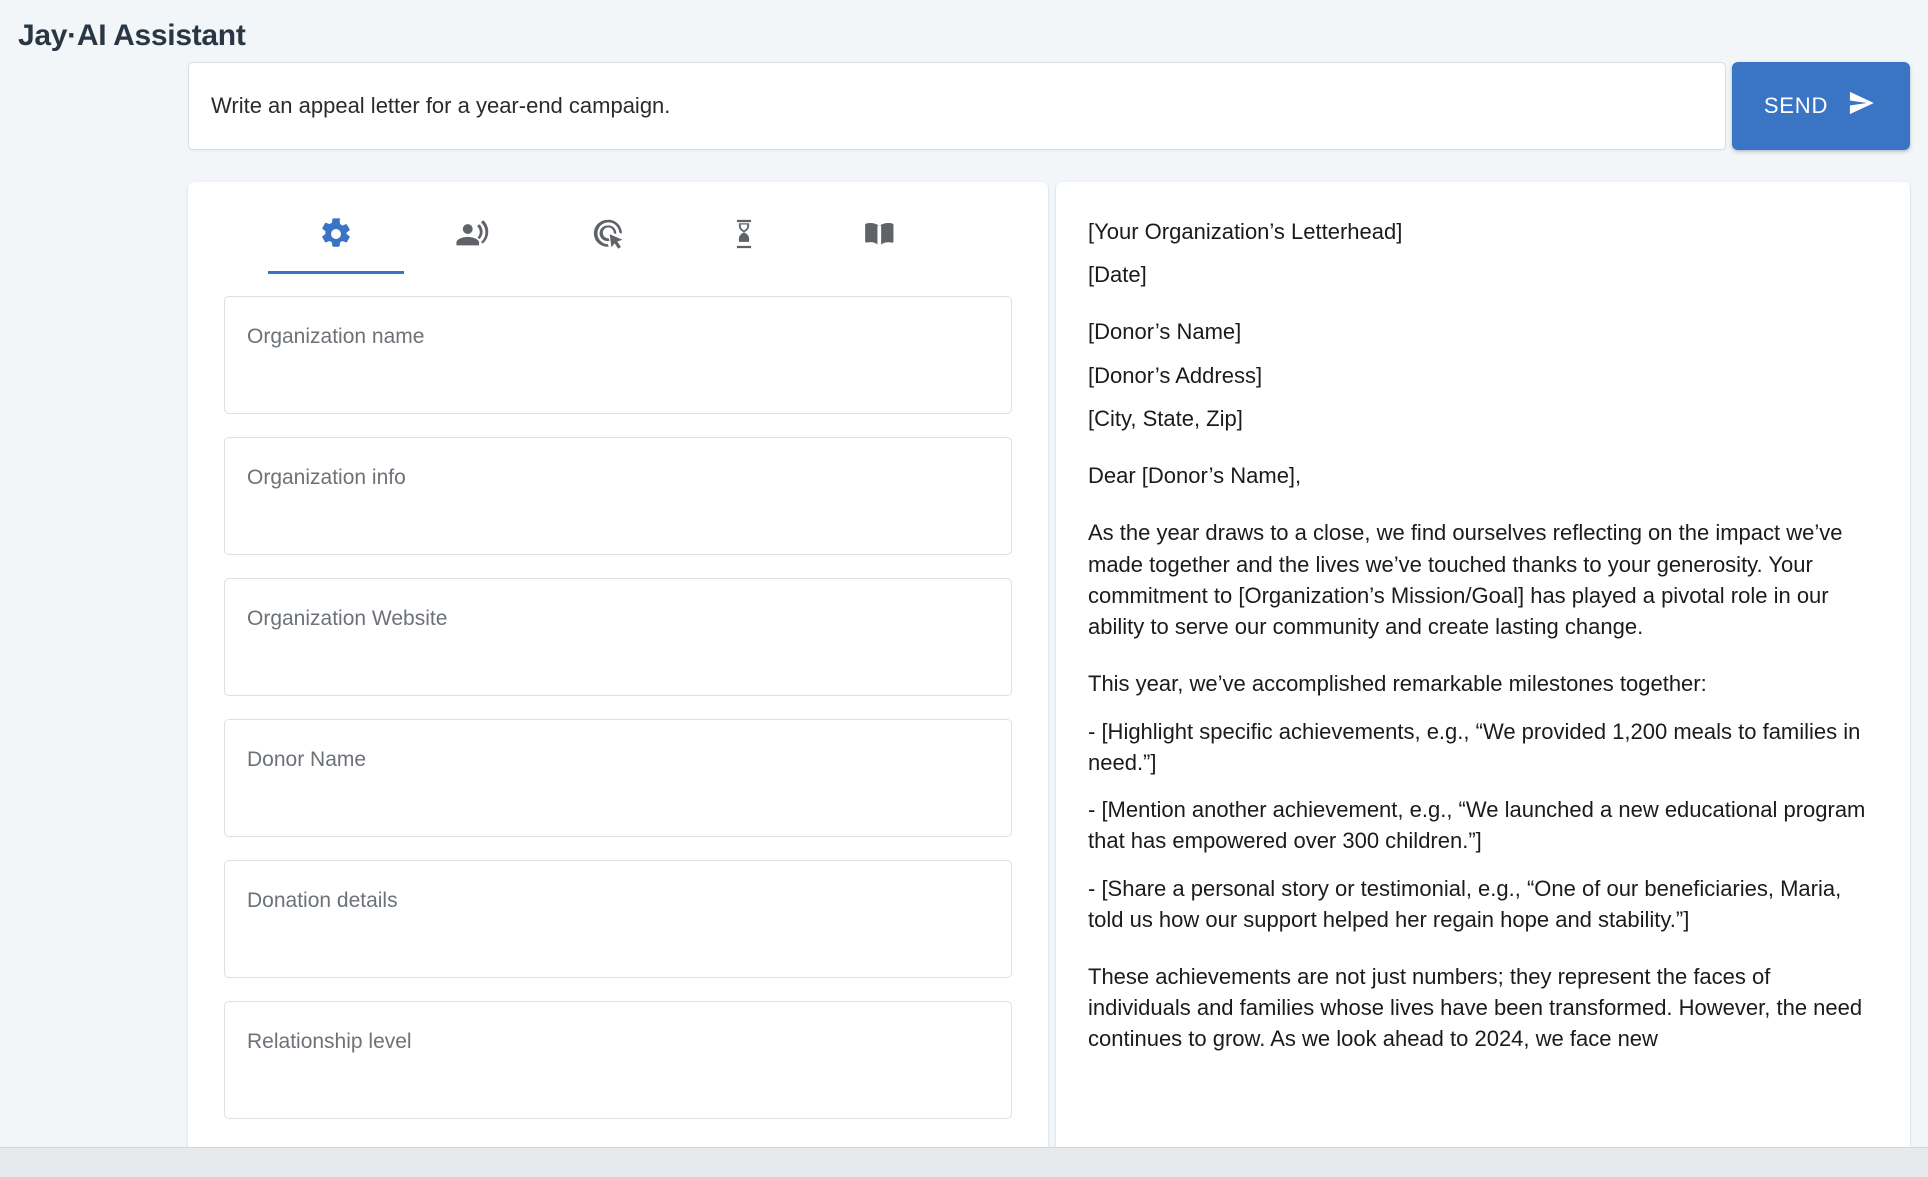  I want to click on tab-ads, so click(608, 235).